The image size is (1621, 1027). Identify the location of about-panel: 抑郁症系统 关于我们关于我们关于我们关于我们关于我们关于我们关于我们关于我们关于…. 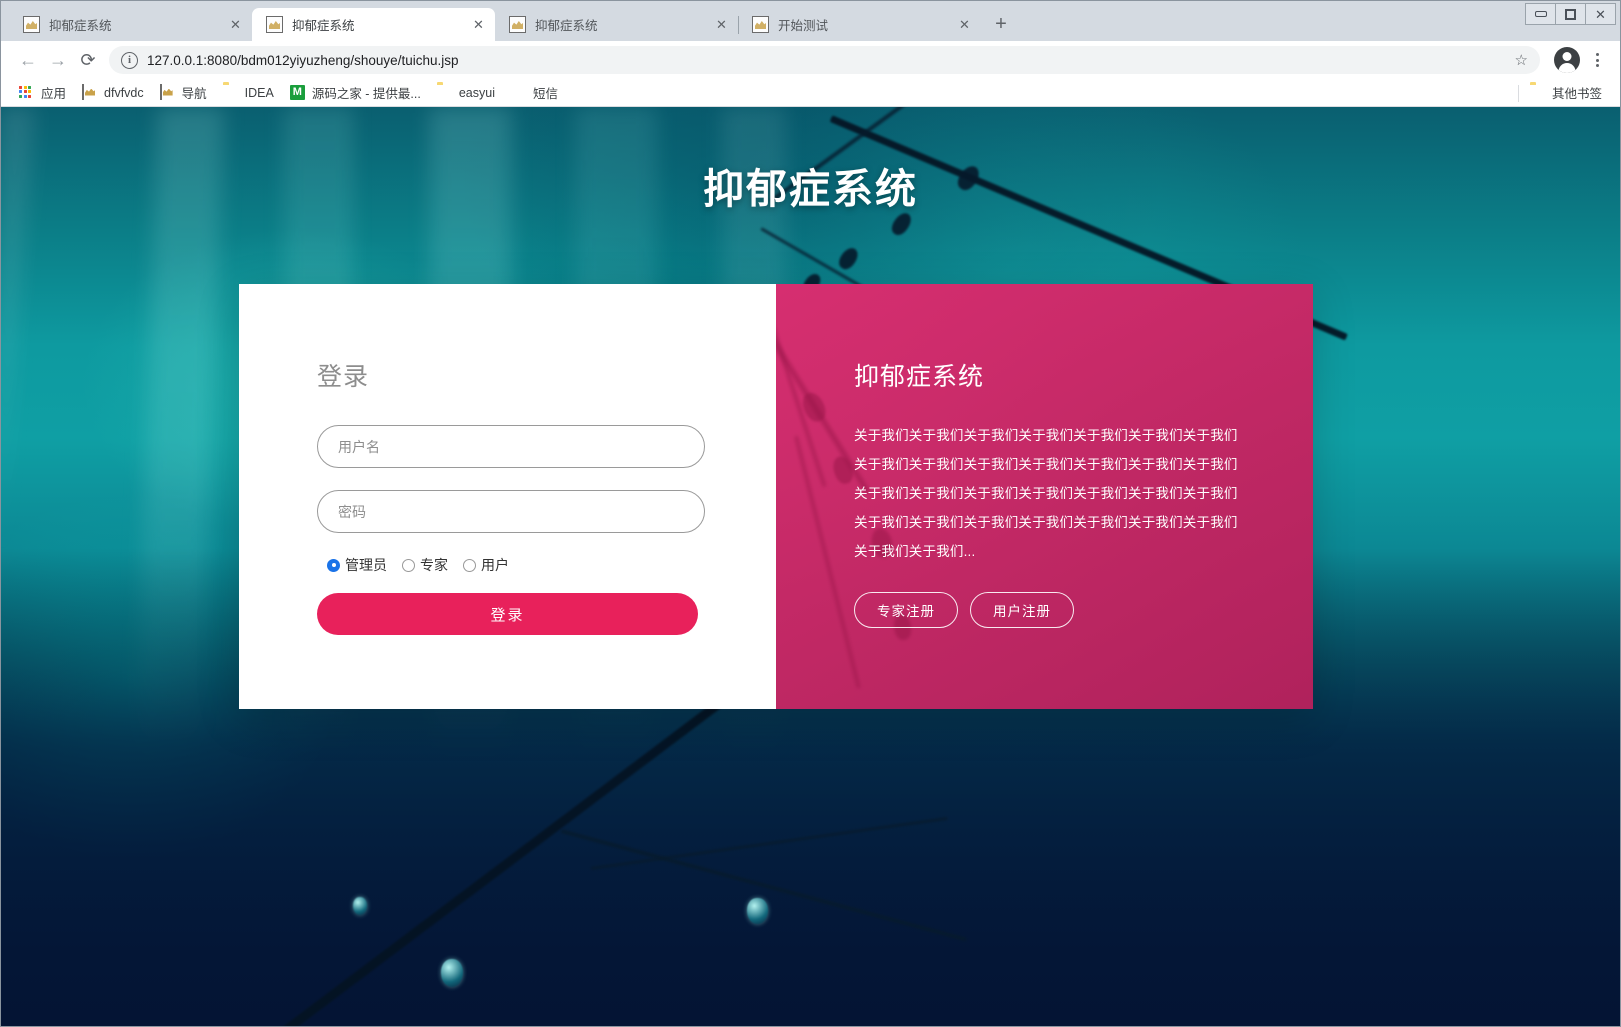
(1044, 496).